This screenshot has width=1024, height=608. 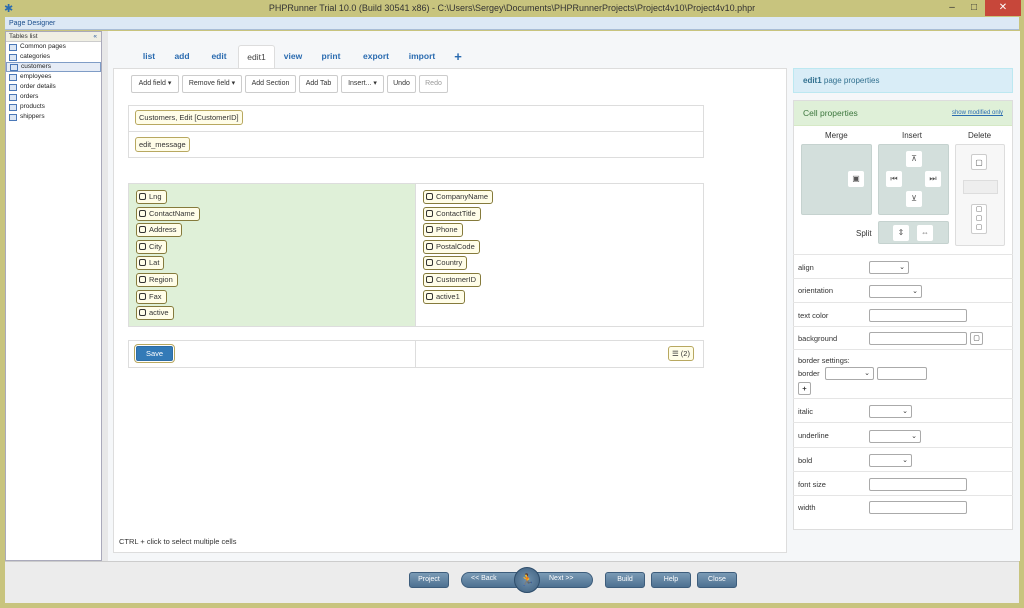 What do you see at coordinates (952, 8) in the screenshot?
I see `minimize-button: –` at bounding box center [952, 8].